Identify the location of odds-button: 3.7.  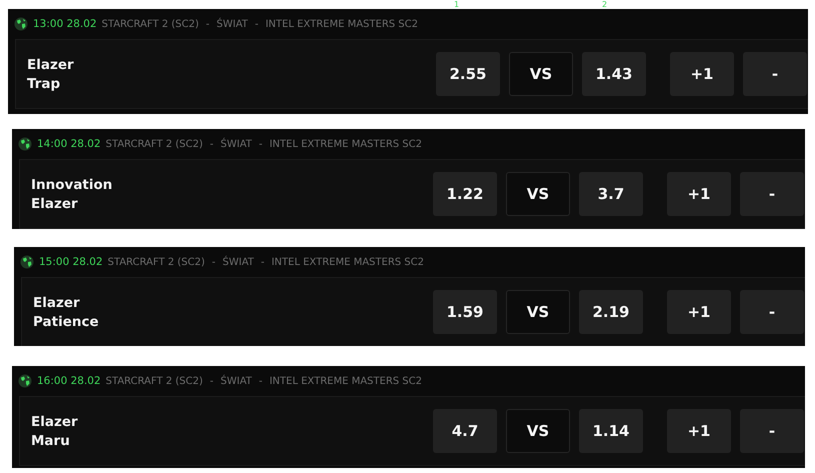
(611, 194).